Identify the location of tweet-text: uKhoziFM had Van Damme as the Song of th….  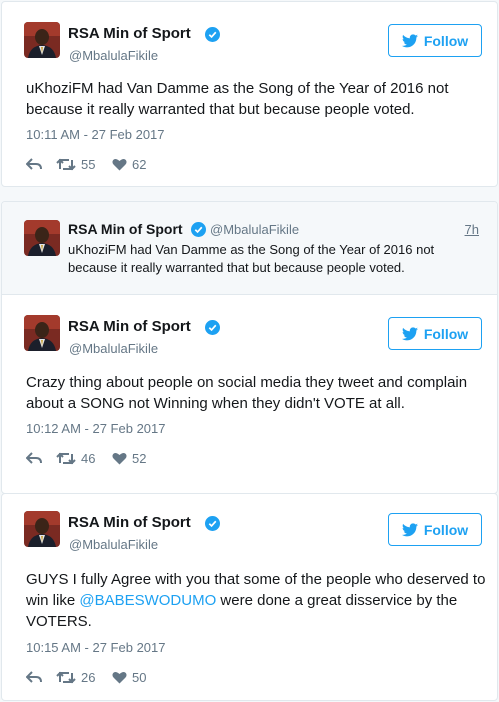
(237, 99).